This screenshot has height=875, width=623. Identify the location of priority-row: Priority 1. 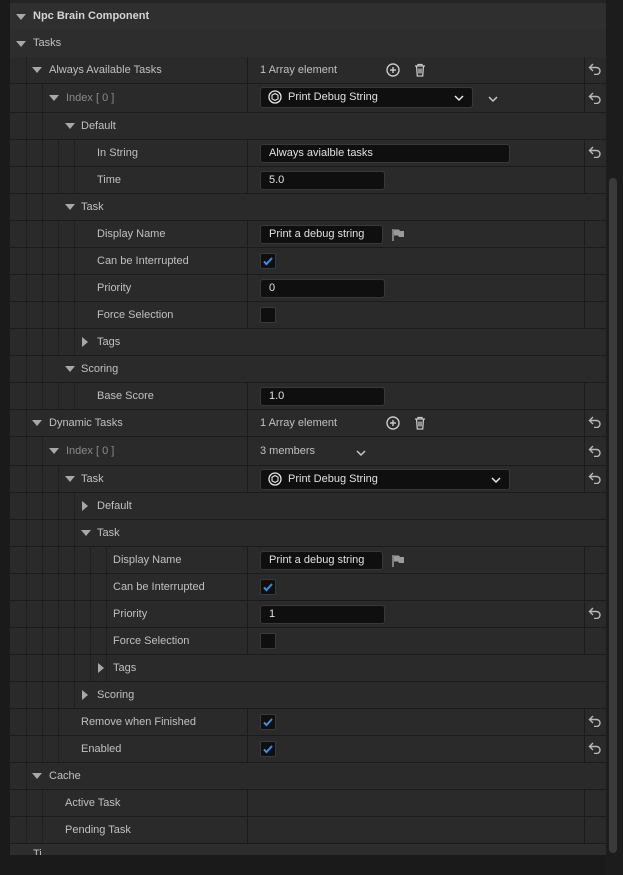
(308, 614).